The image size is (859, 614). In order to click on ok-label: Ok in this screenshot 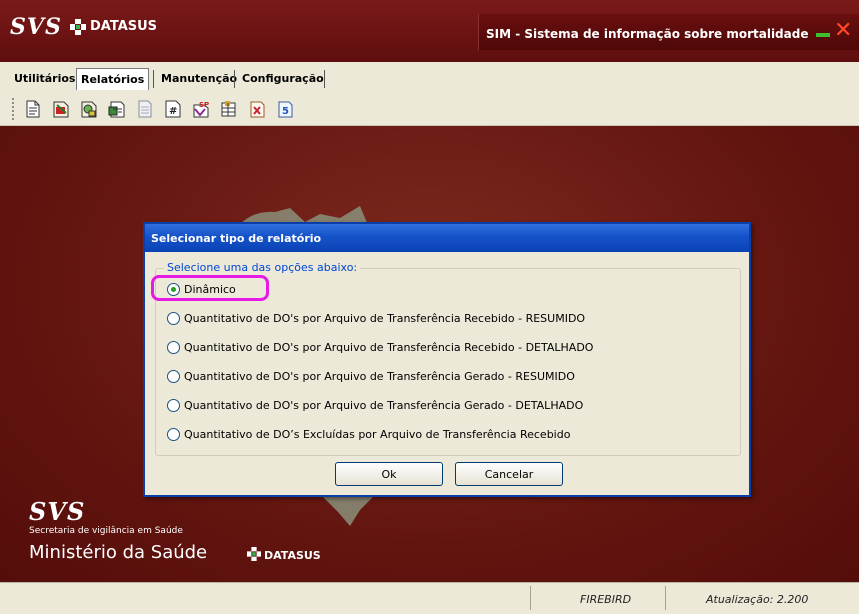, I will do `click(389, 474)`.